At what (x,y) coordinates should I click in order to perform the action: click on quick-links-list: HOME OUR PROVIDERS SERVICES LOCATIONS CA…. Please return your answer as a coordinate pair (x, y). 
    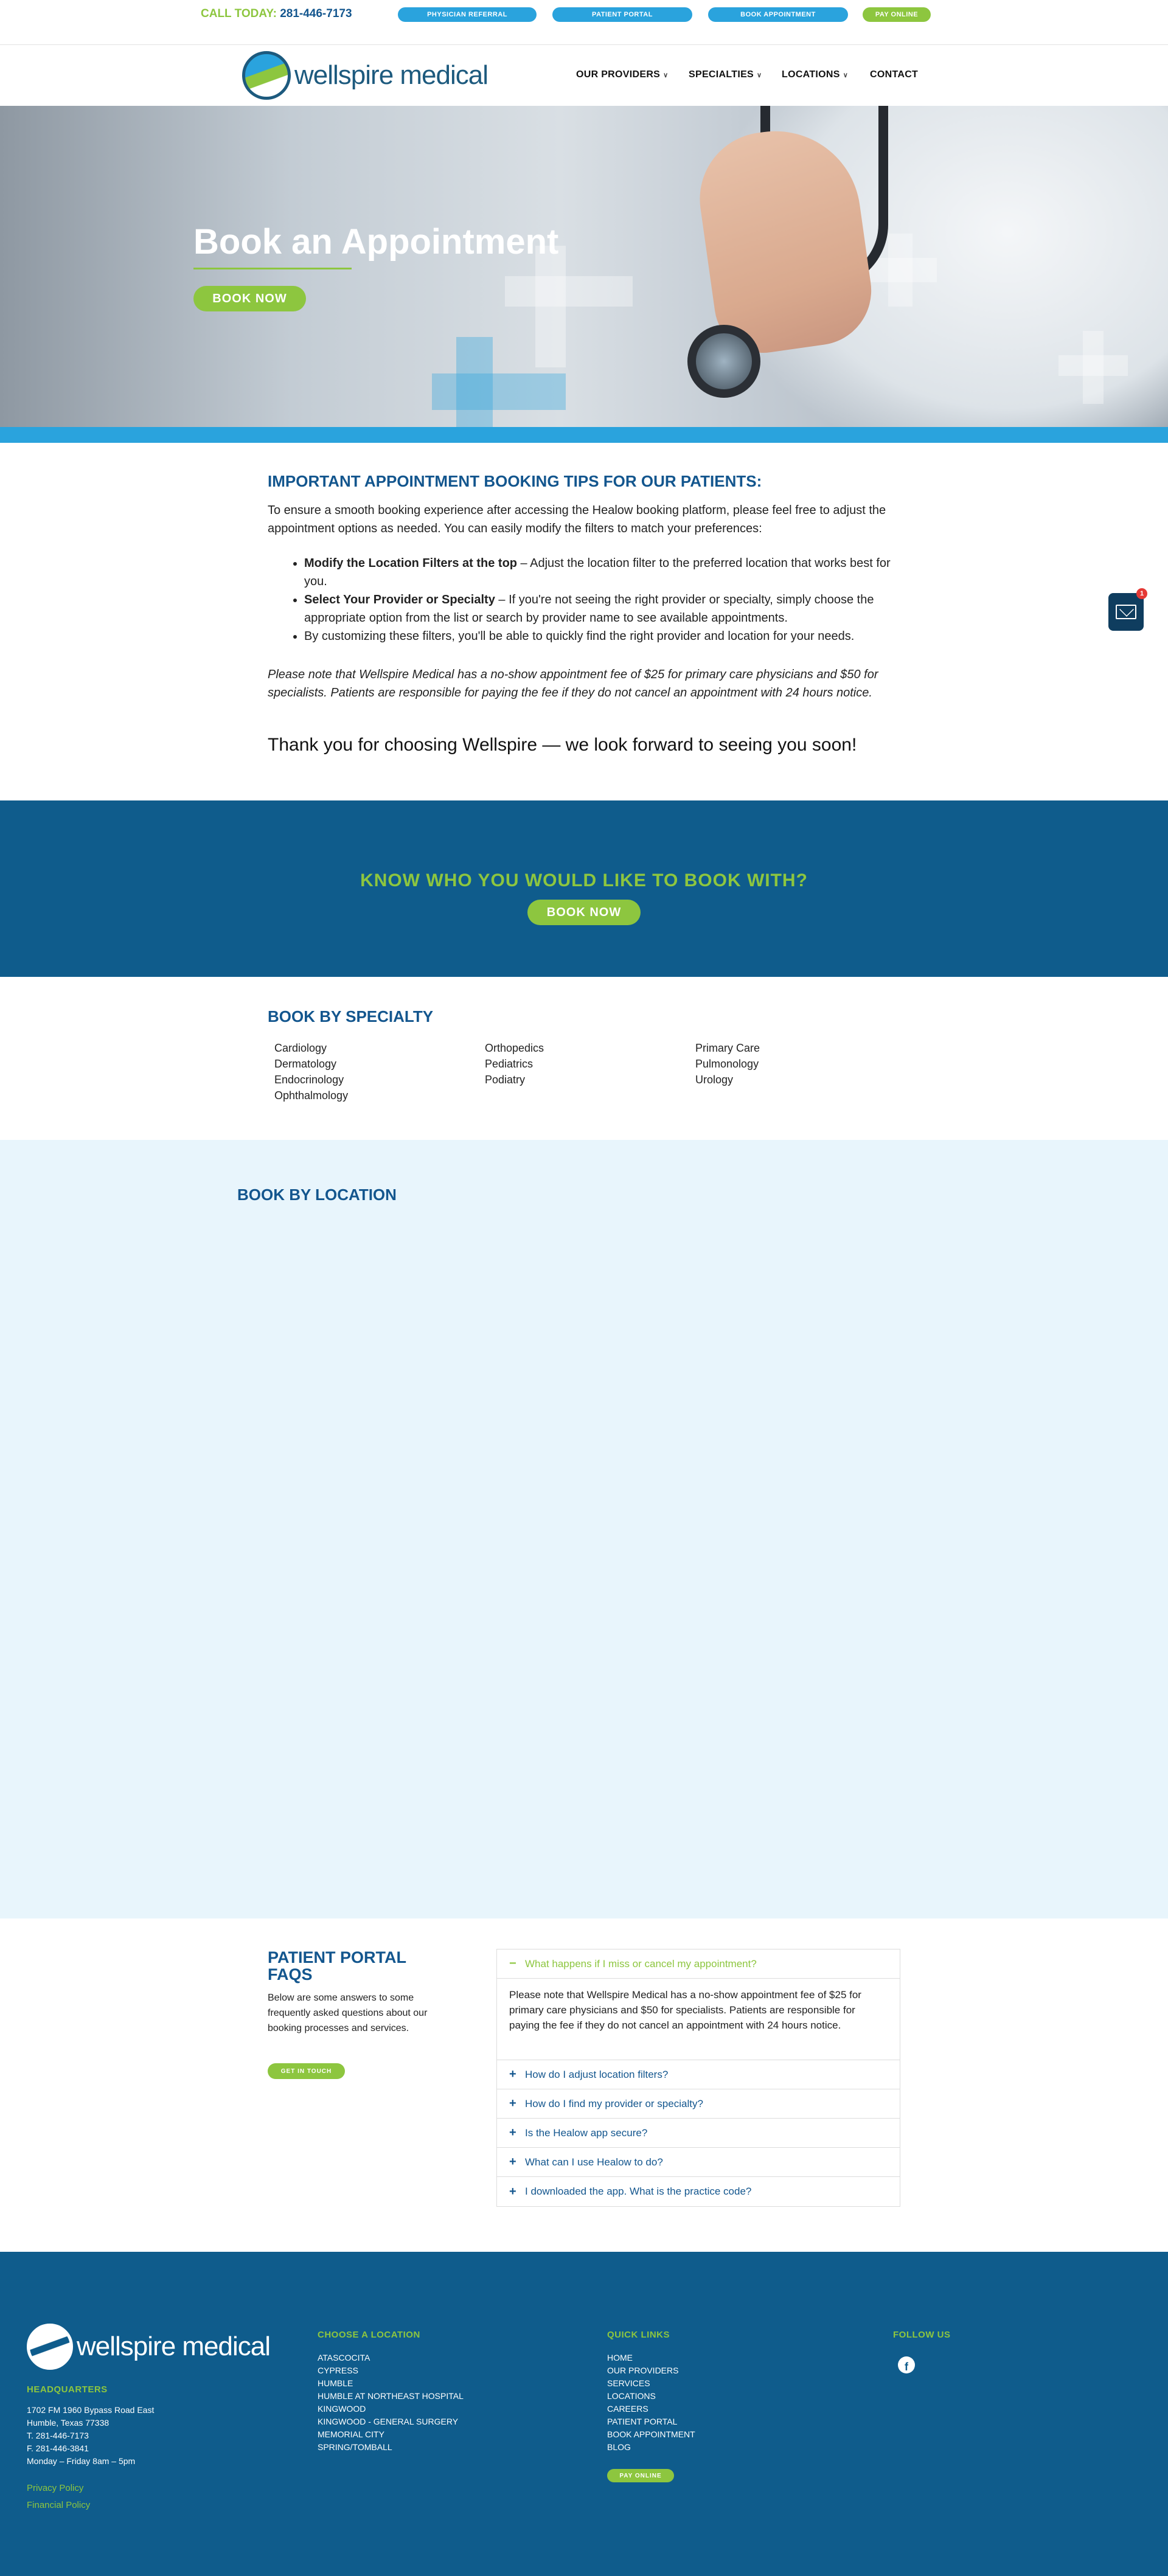
    Looking at the image, I should click on (651, 2403).